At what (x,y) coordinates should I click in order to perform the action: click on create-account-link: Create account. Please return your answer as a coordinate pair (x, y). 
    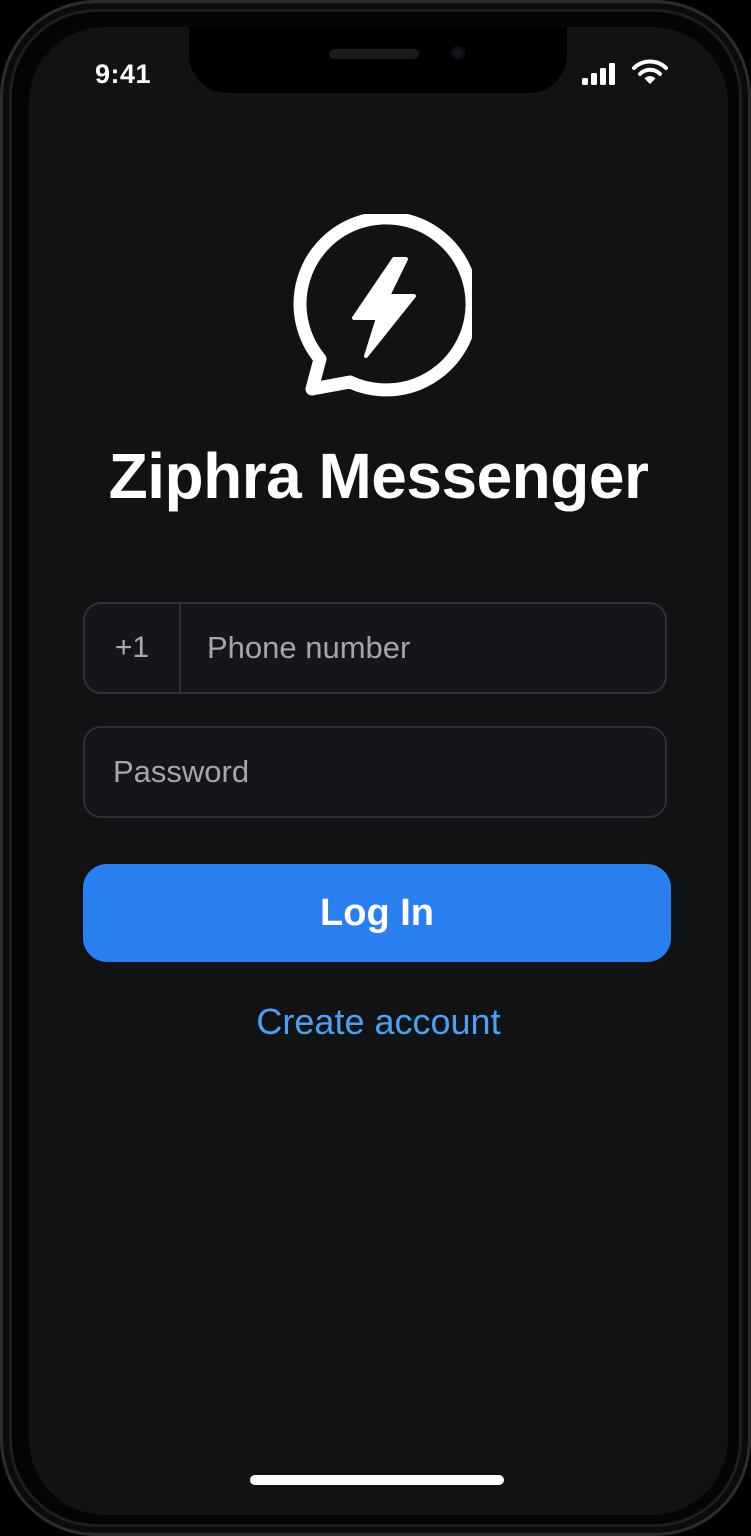
    Looking at the image, I should click on (378, 1022).